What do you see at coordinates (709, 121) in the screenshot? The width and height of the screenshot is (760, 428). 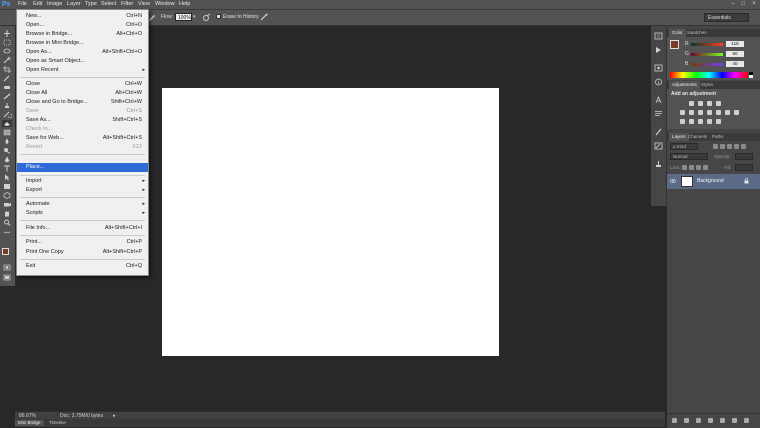 I see `gradient-map-icon` at bounding box center [709, 121].